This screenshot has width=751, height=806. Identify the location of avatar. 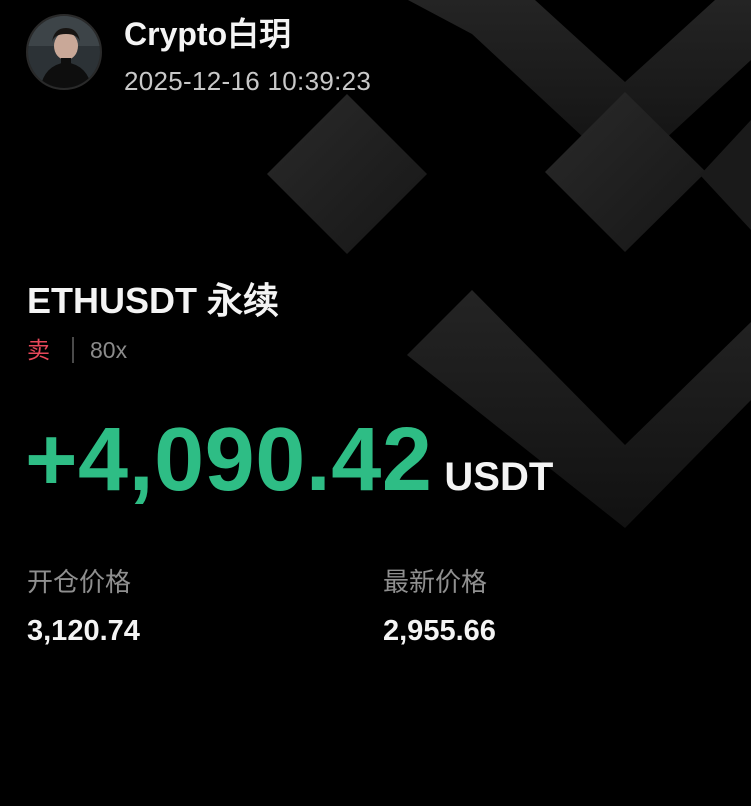
(64, 52).